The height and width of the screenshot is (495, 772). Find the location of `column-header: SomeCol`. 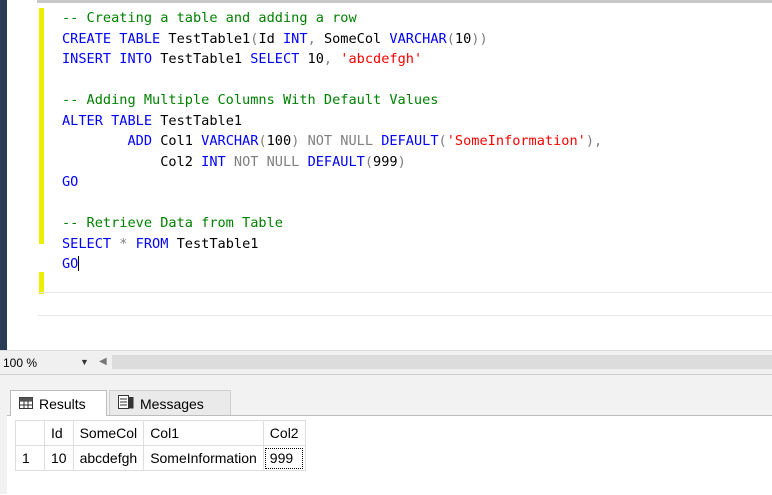

column-header: SomeCol is located at coordinates (108, 433).